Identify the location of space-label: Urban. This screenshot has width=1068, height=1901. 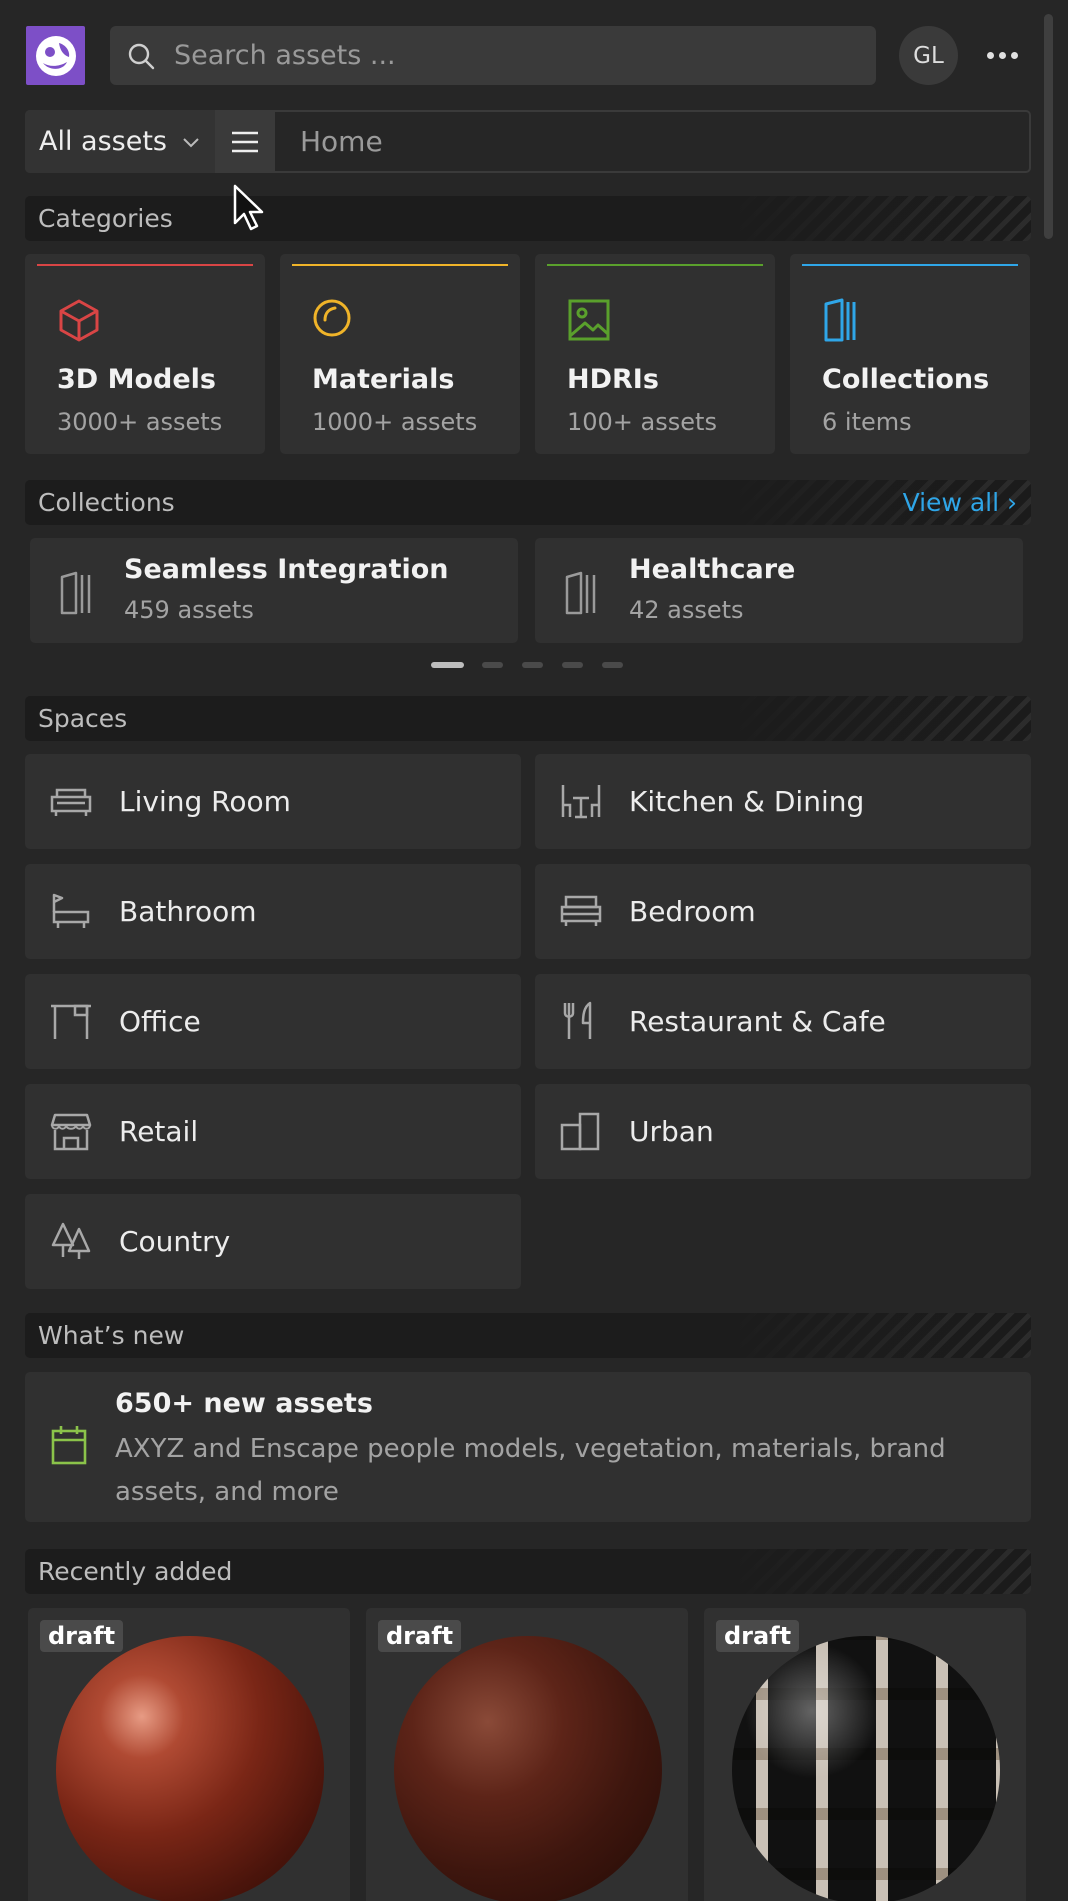
(671, 1131).